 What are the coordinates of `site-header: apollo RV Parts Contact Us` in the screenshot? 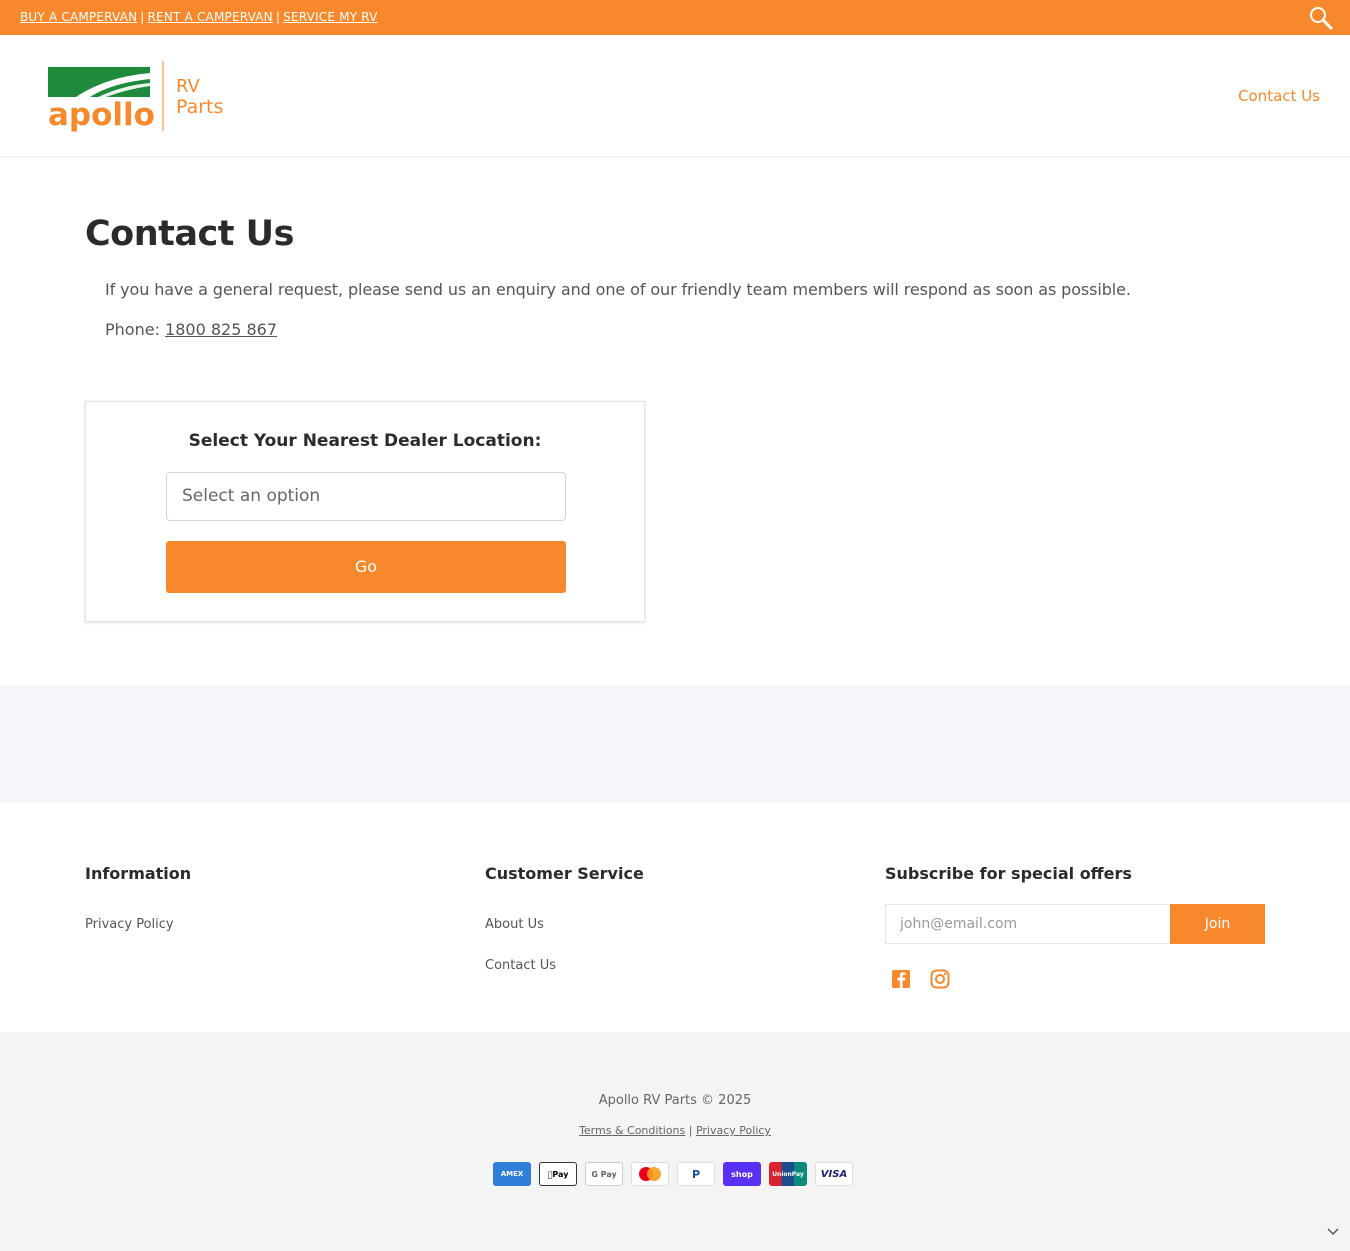 It's located at (675, 96).